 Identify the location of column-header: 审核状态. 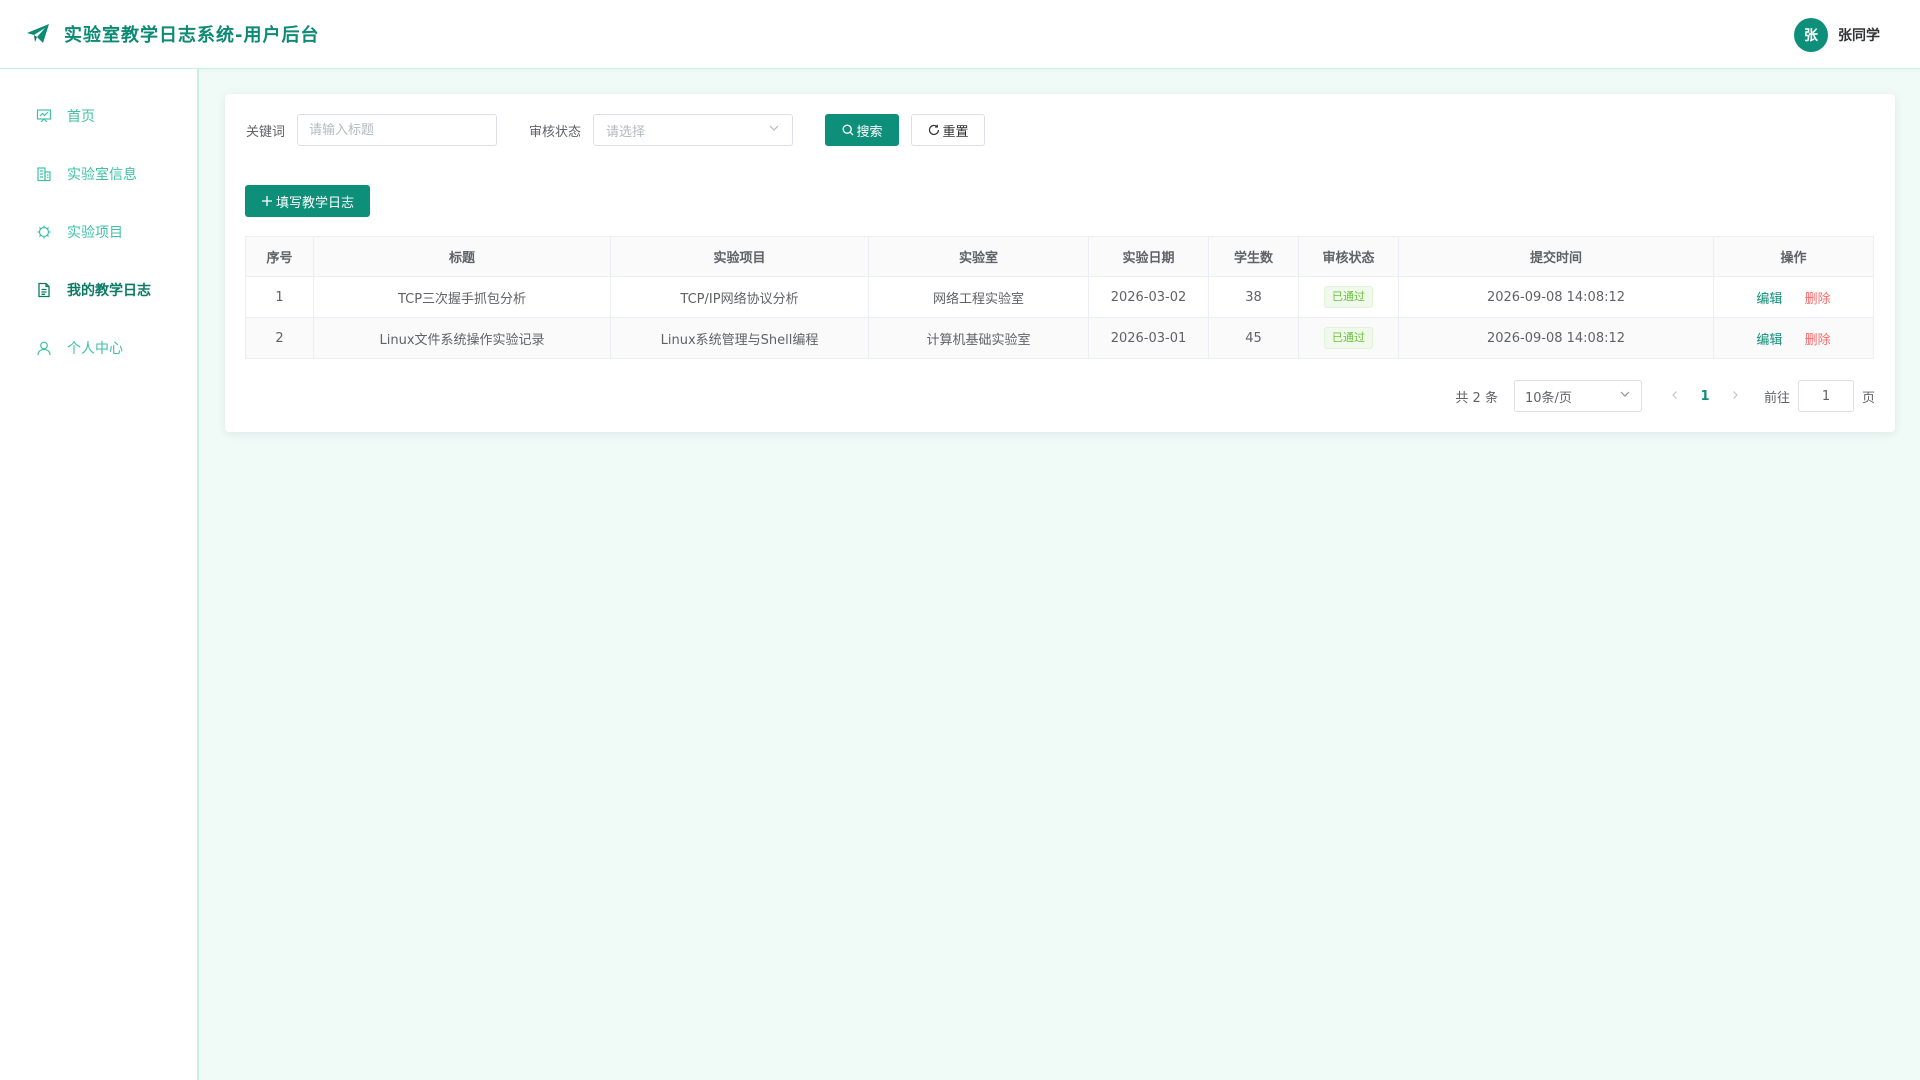
(1348, 256).